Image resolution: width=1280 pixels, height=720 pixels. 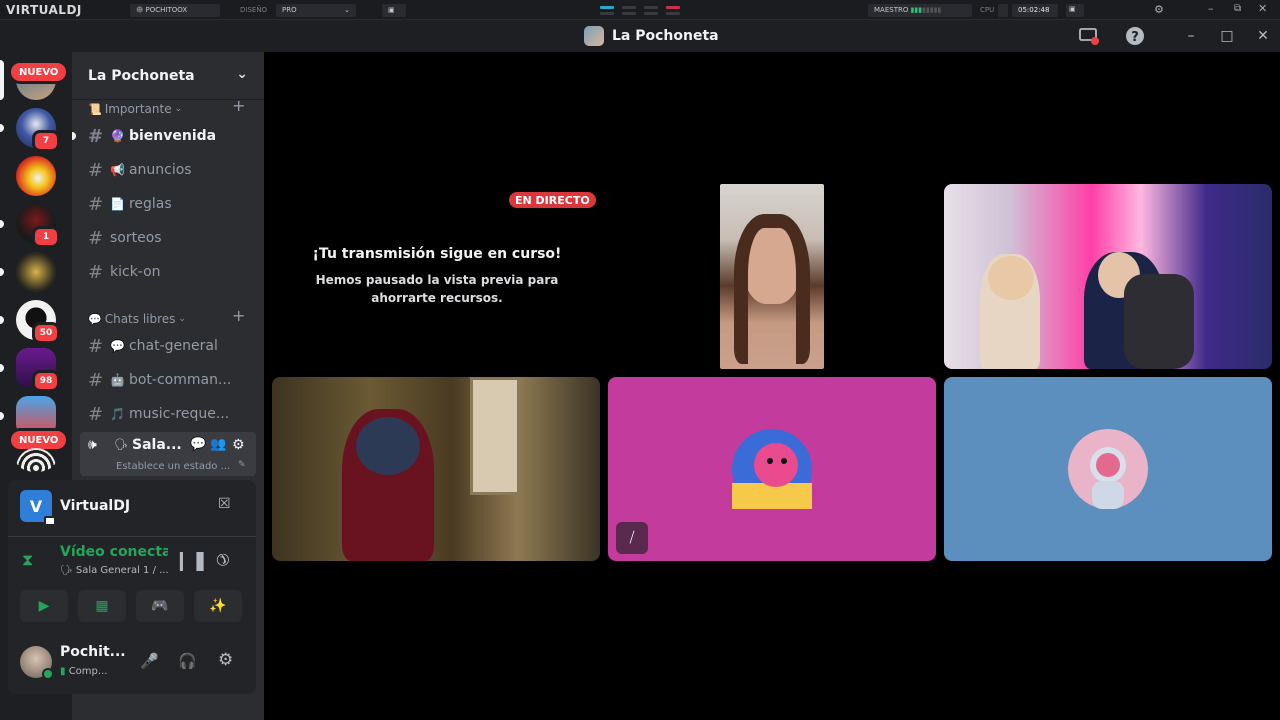 I want to click on microphone-icon: 🎤, so click(x=149, y=661).